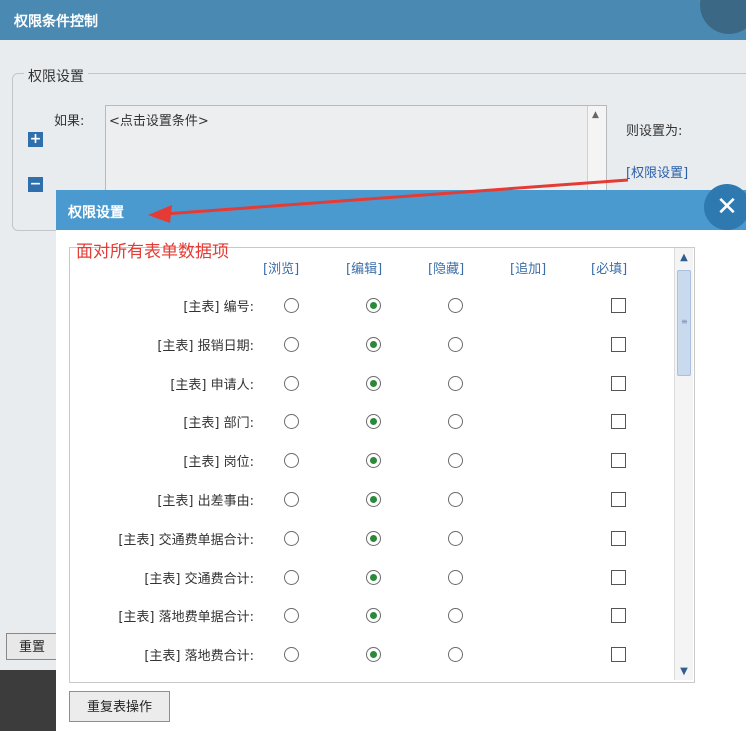  Describe the element at coordinates (218, 463) in the screenshot. I see `row-label: [主表] 岗位:` at that location.